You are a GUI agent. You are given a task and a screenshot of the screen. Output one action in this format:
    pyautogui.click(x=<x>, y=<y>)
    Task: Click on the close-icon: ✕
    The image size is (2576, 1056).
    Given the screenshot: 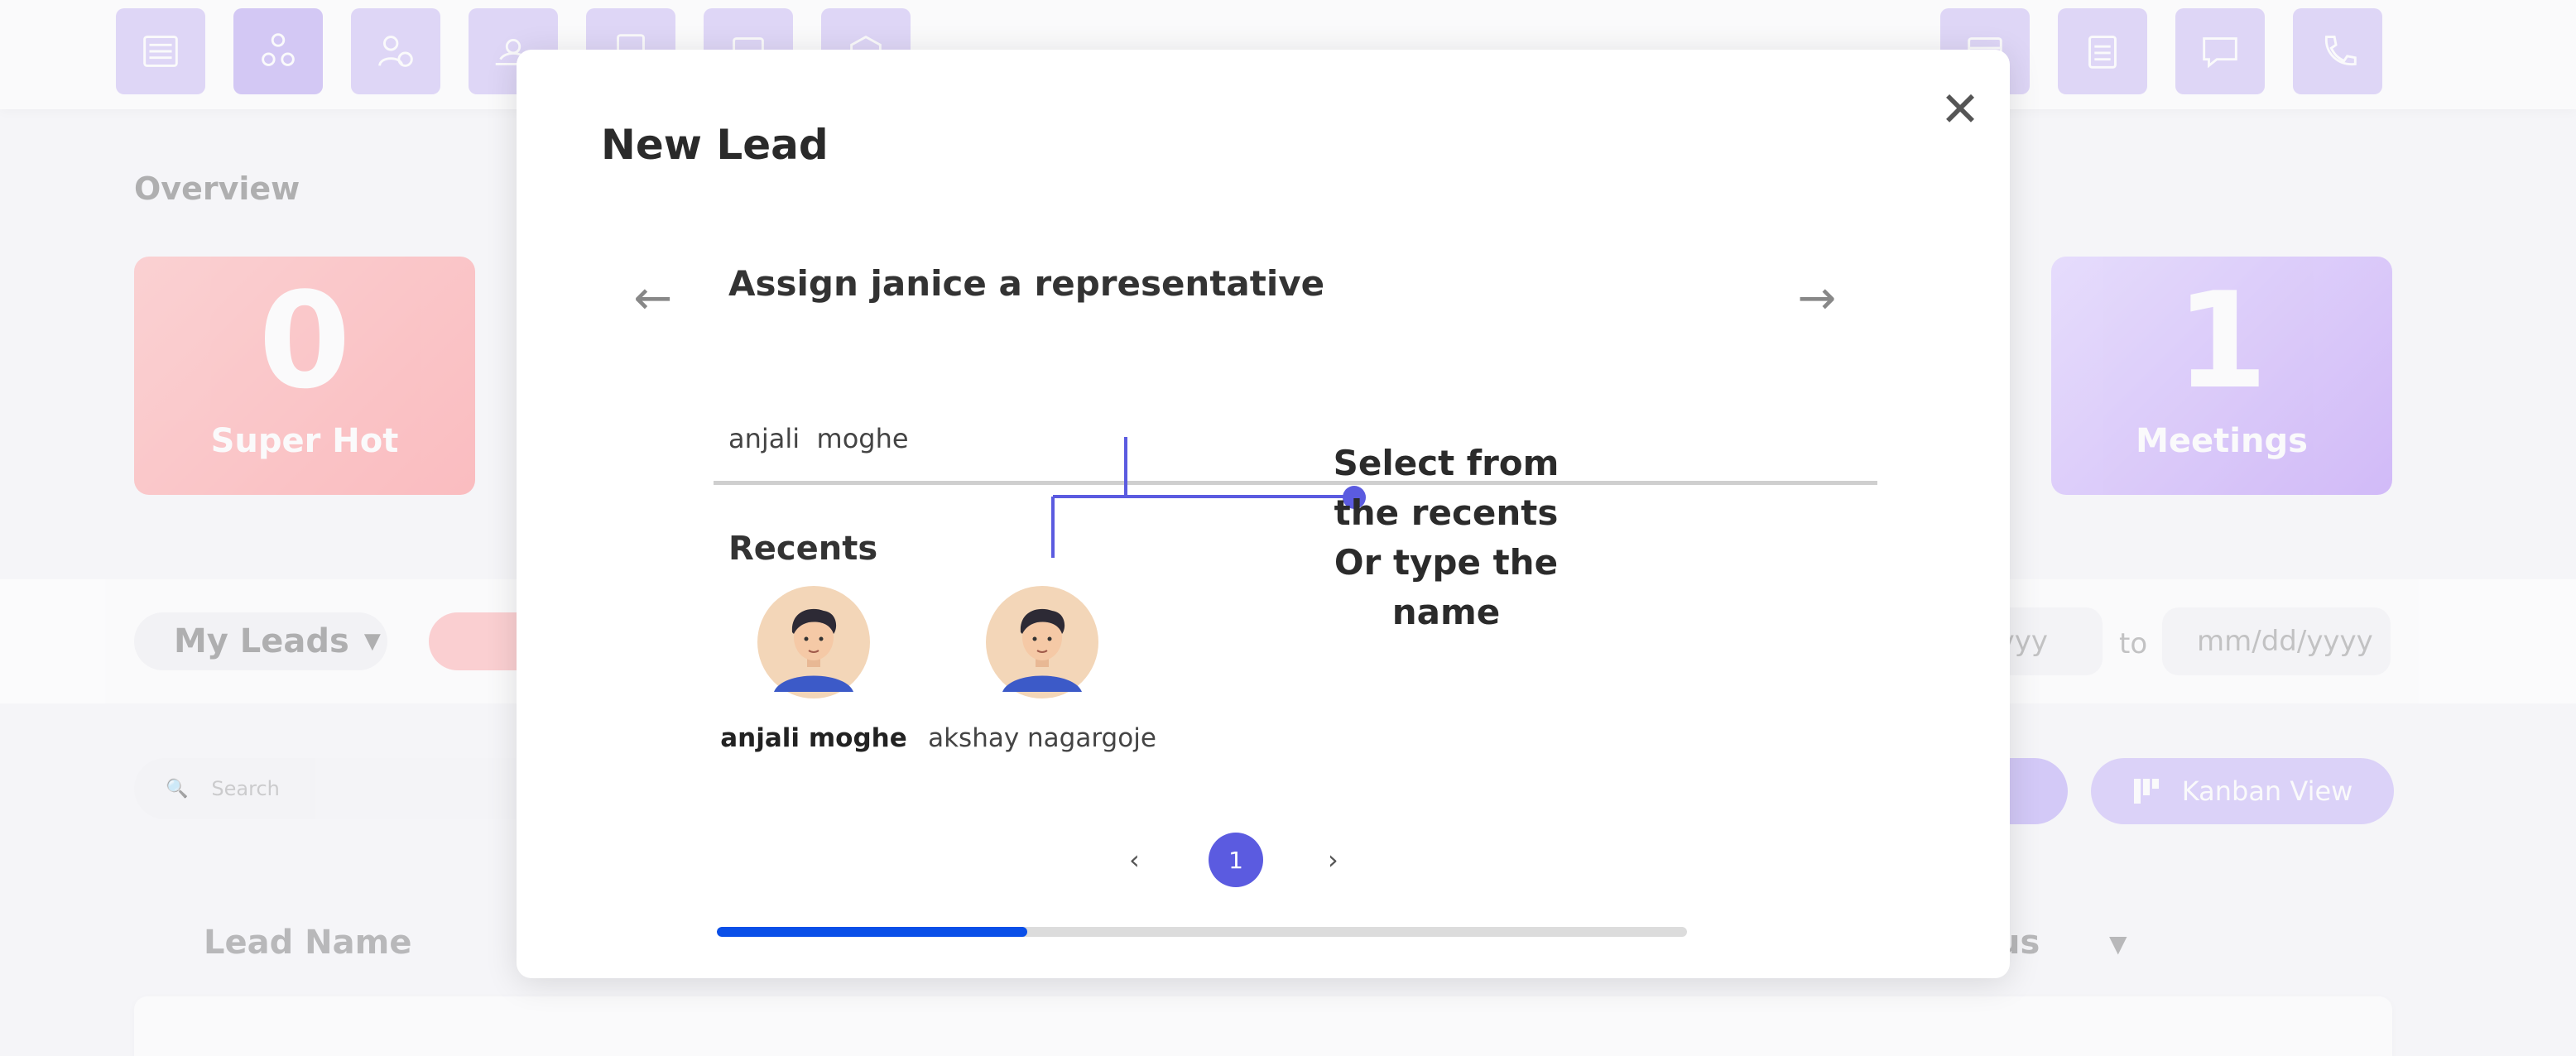 What is the action you would take?
    pyautogui.click(x=1960, y=109)
    